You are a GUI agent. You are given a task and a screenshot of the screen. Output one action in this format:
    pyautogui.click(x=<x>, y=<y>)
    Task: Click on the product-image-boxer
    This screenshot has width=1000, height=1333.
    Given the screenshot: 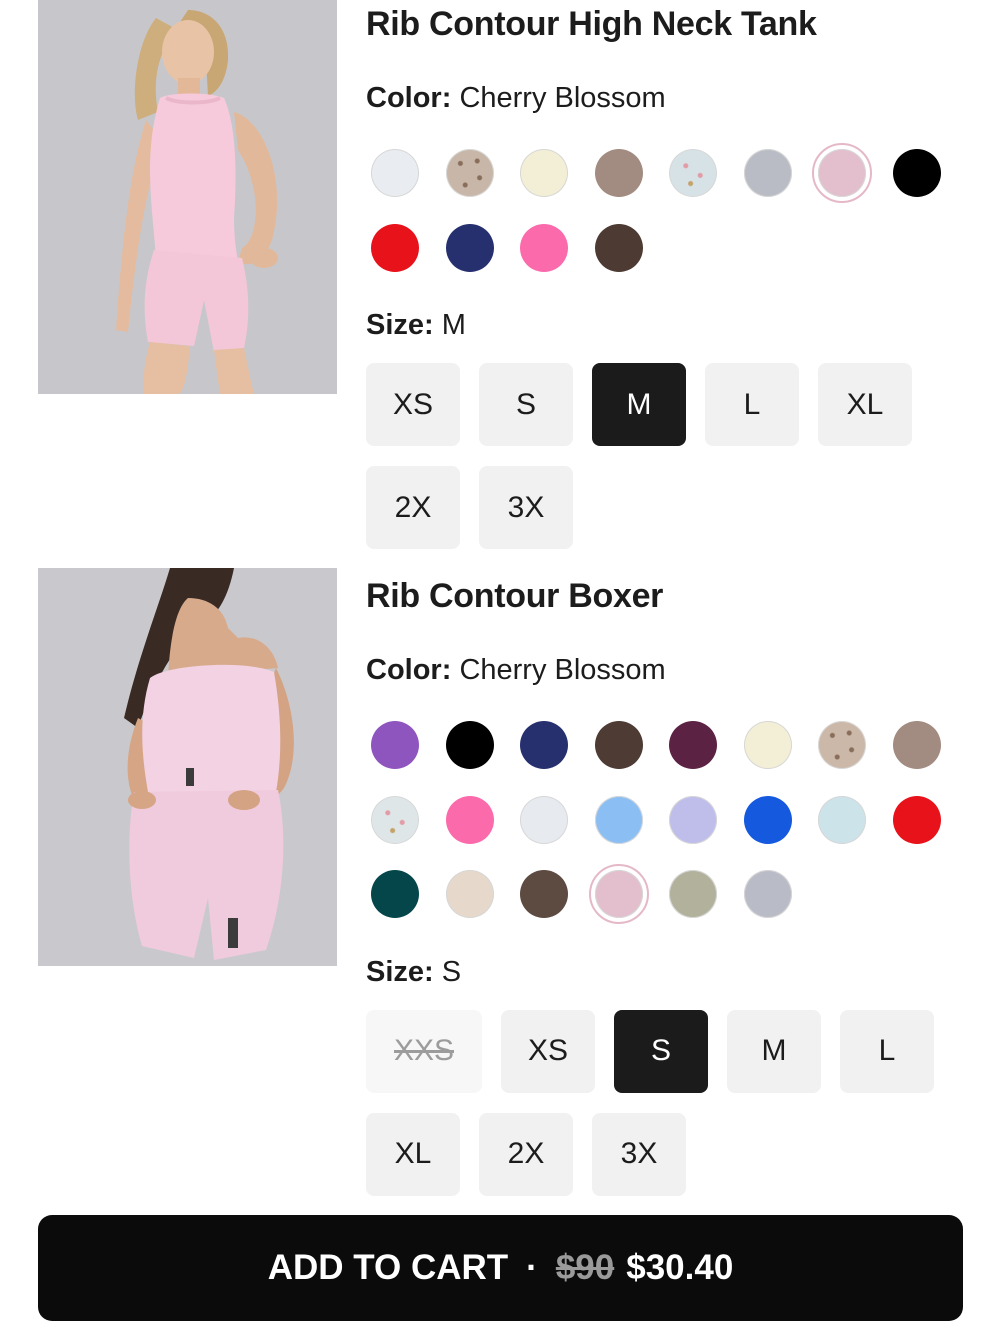 What is the action you would take?
    pyautogui.click(x=187, y=767)
    